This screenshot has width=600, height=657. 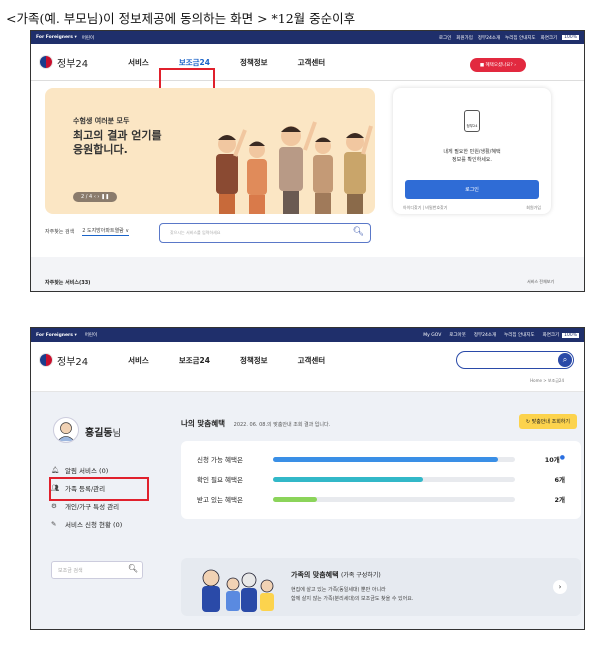 What do you see at coordinates (194, 62) in the screenshot?
I see `nav-subsidy24: 보조금24` at bounding box center [194, 62].